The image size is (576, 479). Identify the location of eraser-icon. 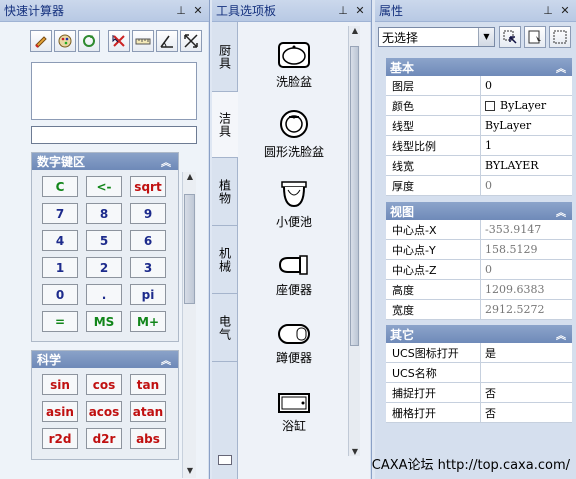
(41, 41).